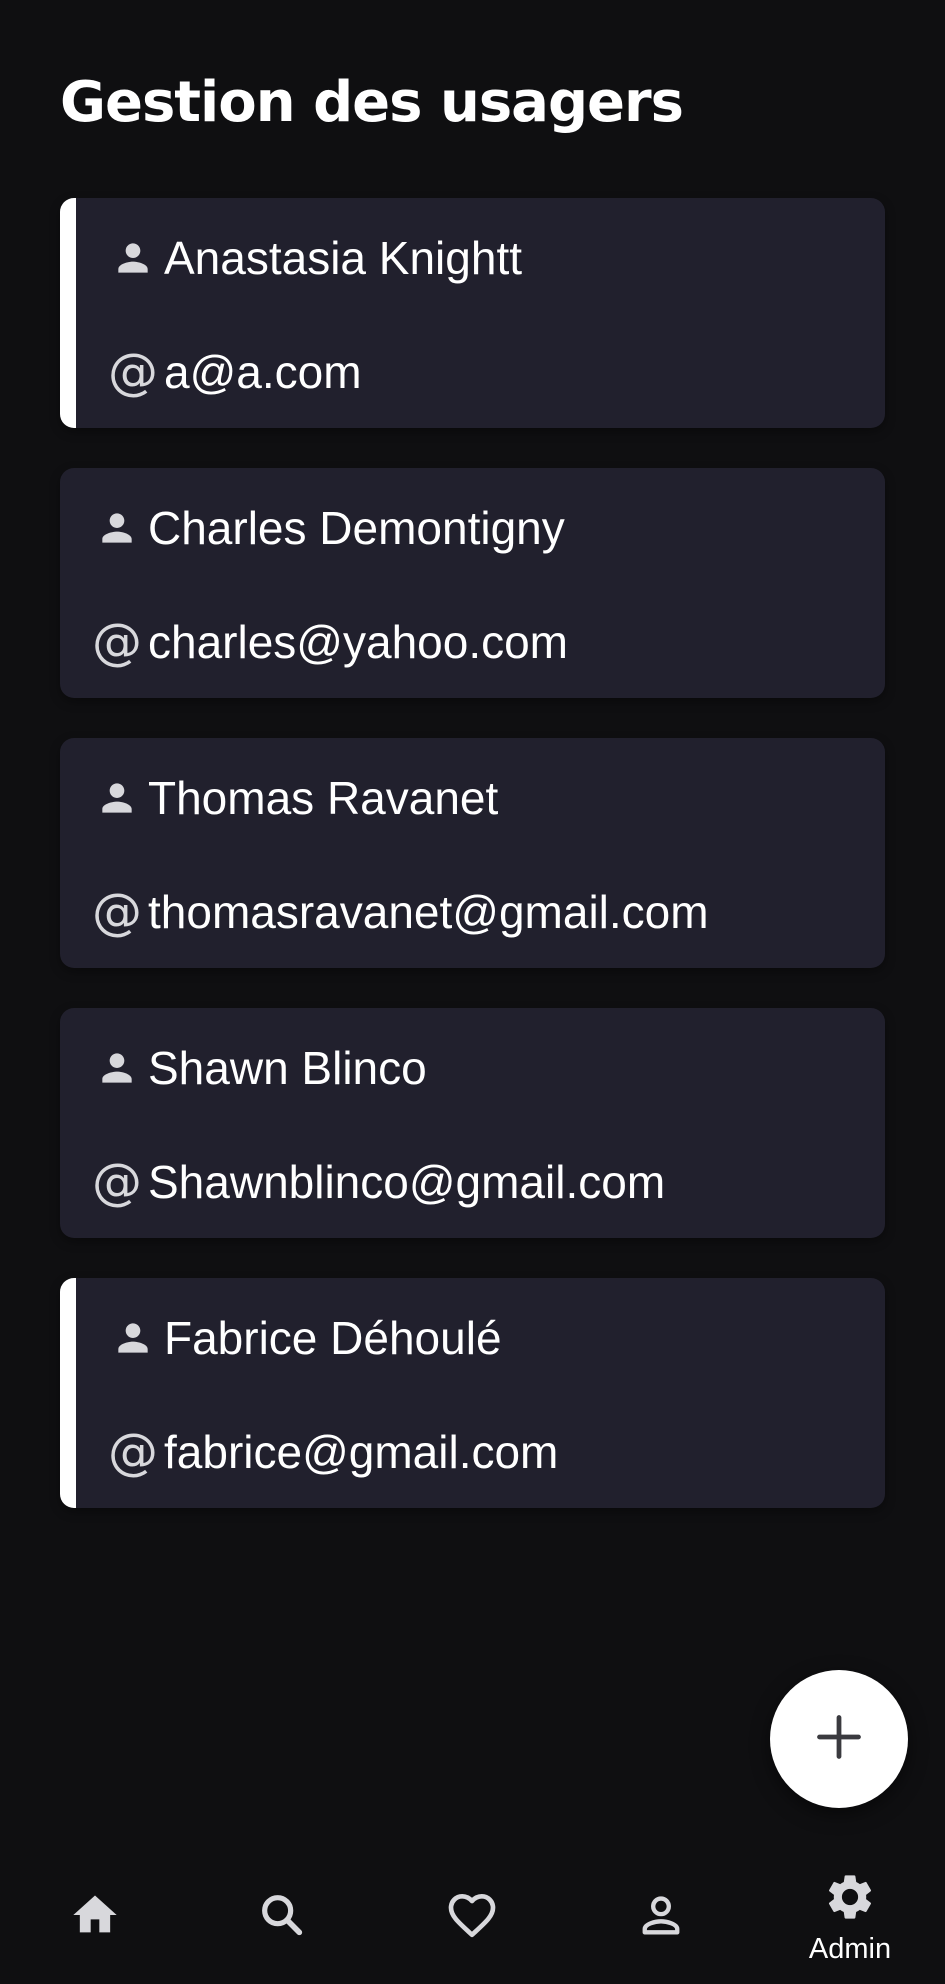  What do you see at coordinates (361, 1452) in the screenshot?
I see `user-email: fabrice@gmail.com` at bounding box center [361, 1452].